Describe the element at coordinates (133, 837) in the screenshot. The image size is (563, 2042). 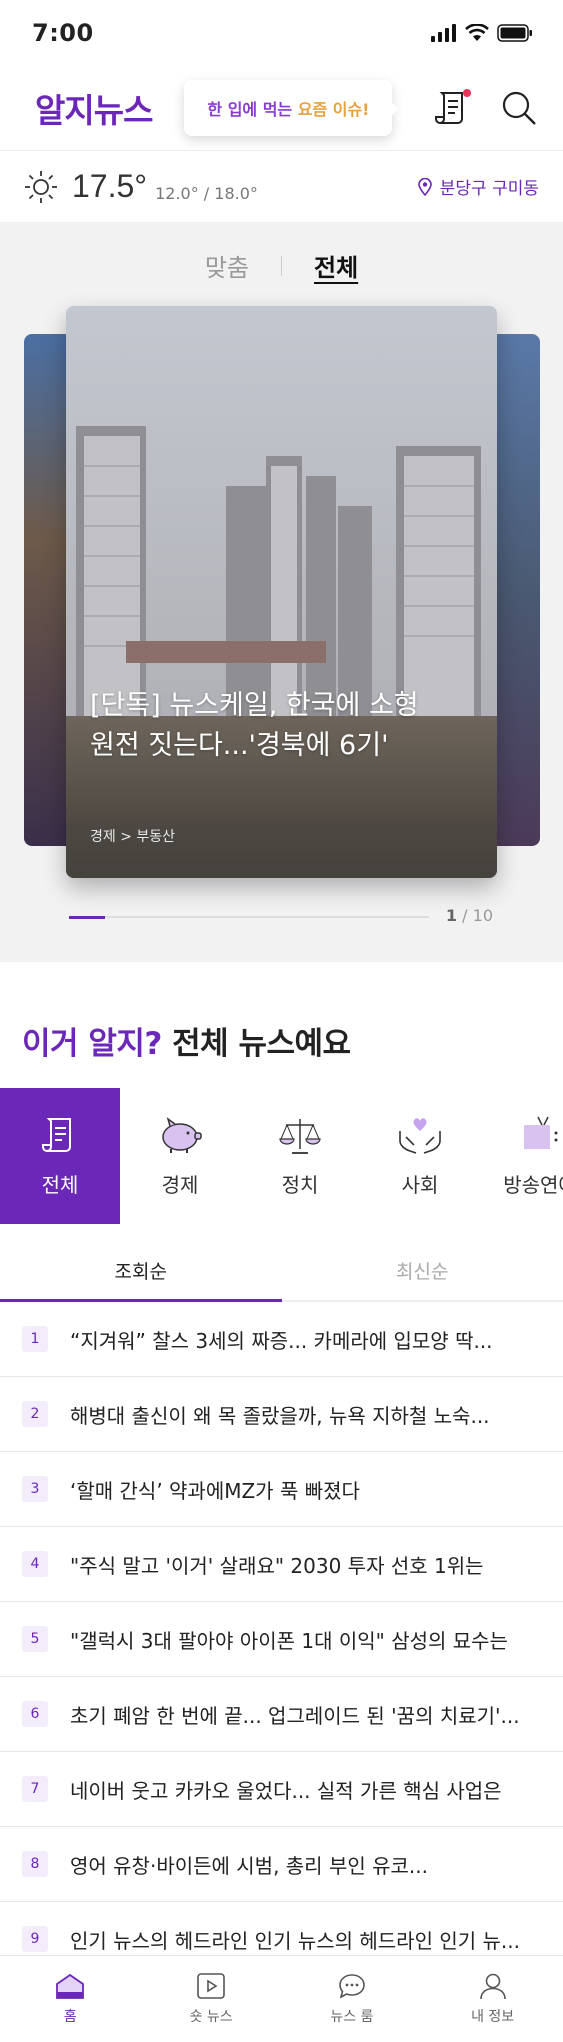
I see `featured-category: 경제 > 부동산` at that location.